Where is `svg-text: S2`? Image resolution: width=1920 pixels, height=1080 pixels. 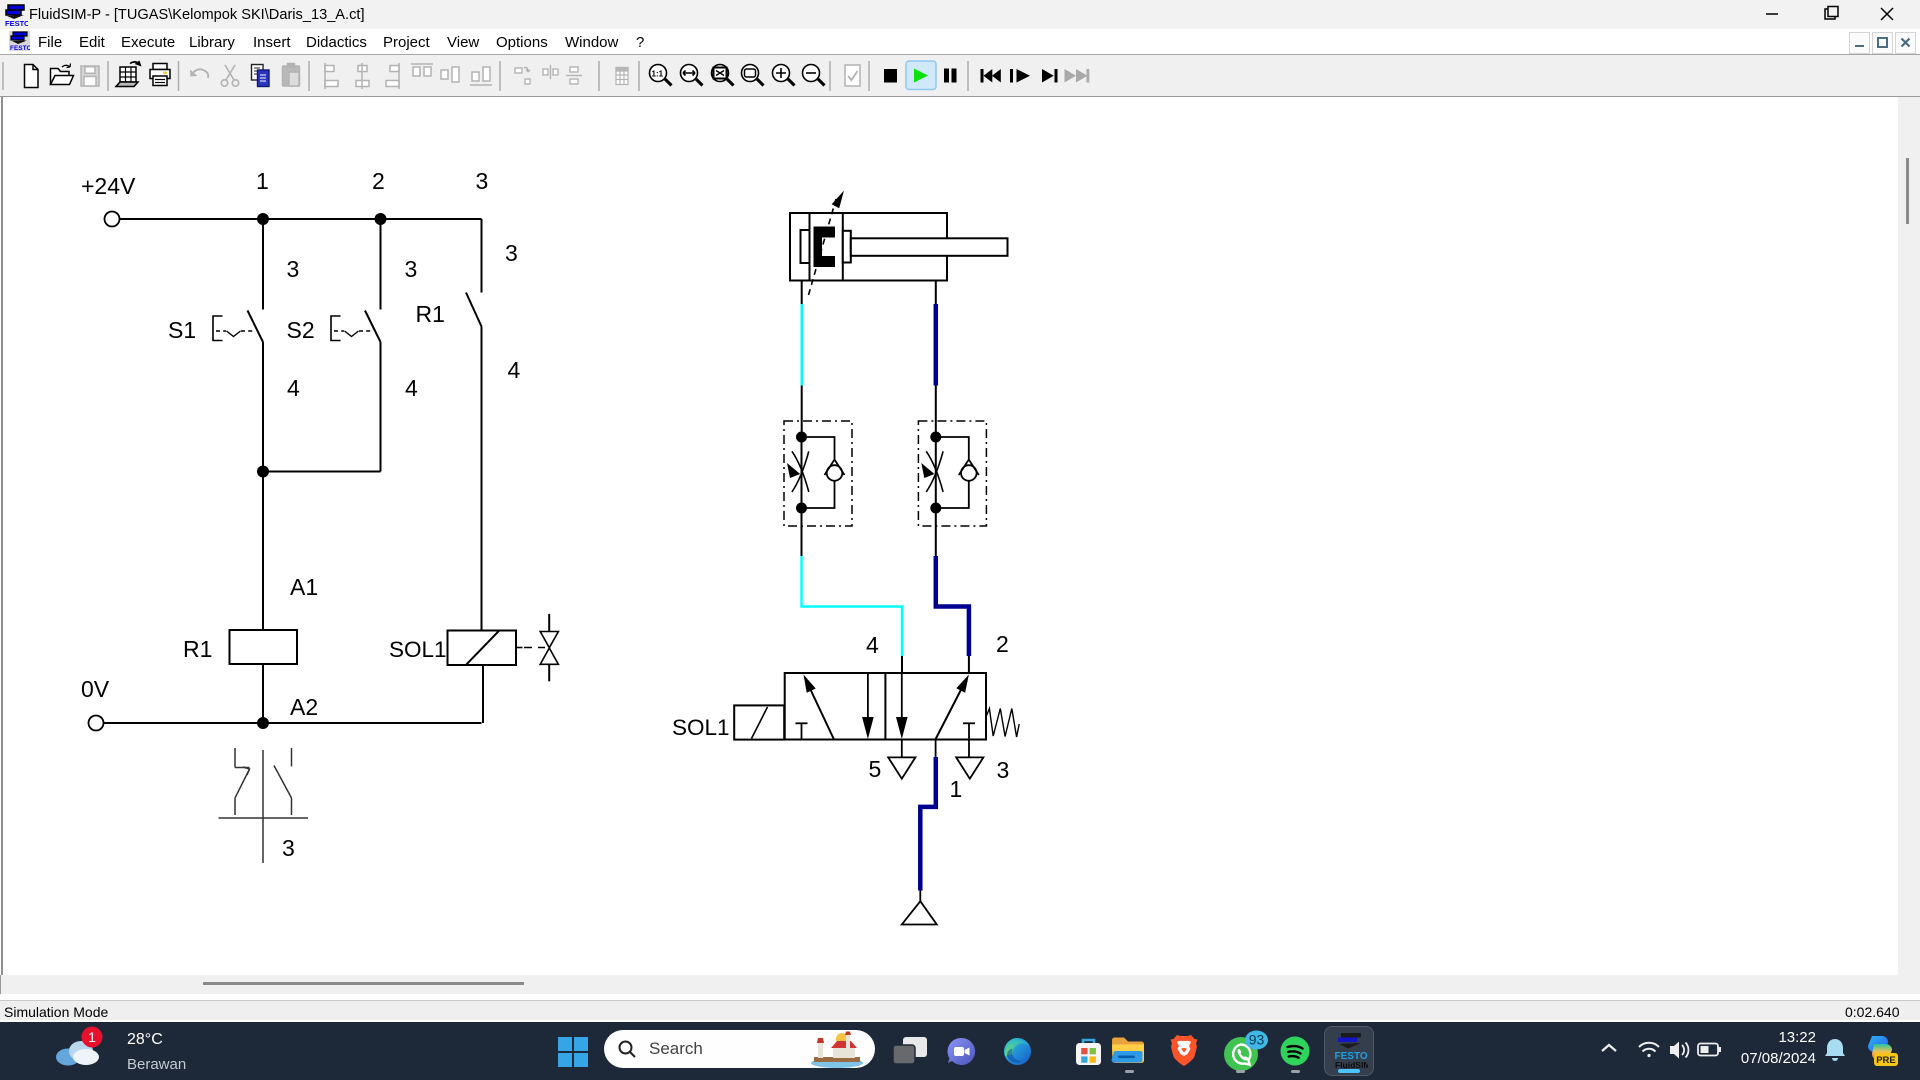 svg-text: S2 is located at coordinates (301, 330).